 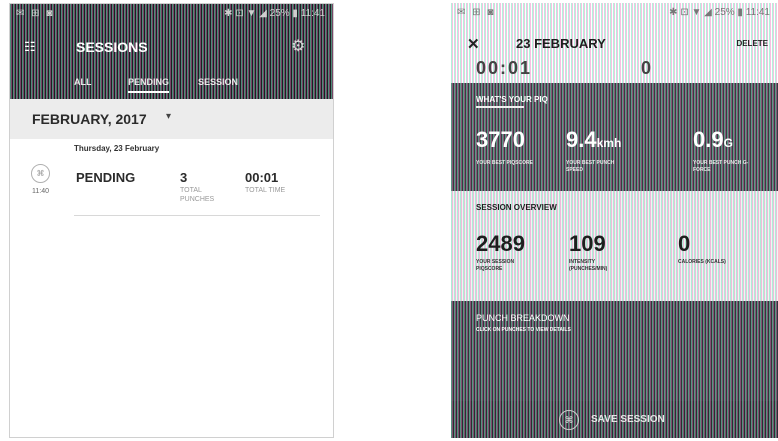 What do you see at coordinates (702, 262) in the screenshot?
I see `calories-label: CALORIES (KCALS)` at bounding box center [702, 262].